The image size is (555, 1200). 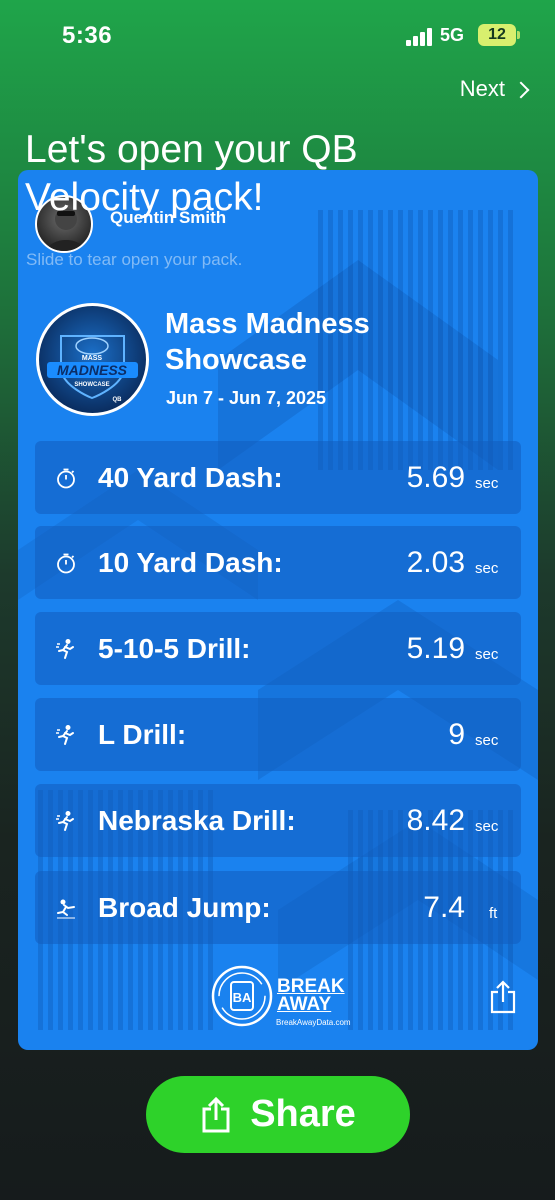 I want to click on stat-unit: ft, so click(x=493, y=913).